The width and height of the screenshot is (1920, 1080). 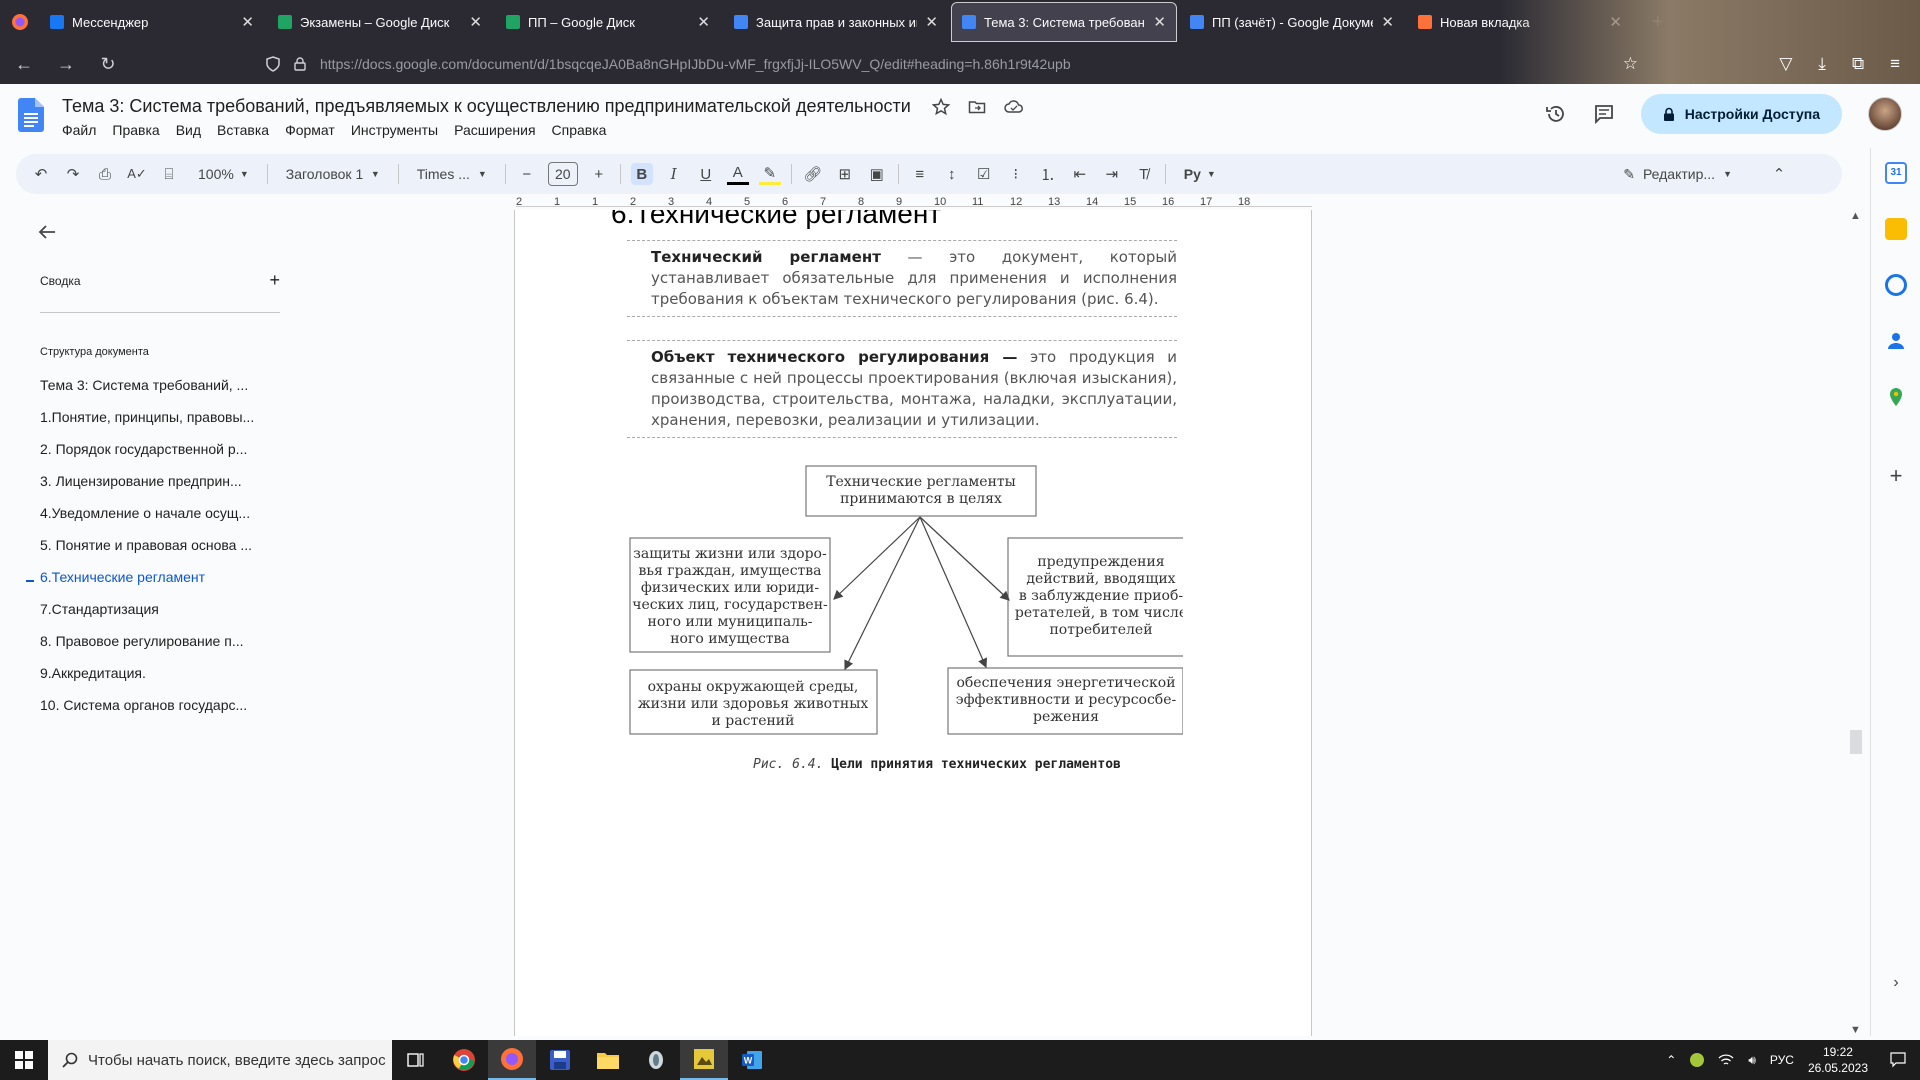 What do you see at coordinates (1897, 22) in the screenshot?
I see `close-window-icon: ✕` at bounding box center [1897, 22].